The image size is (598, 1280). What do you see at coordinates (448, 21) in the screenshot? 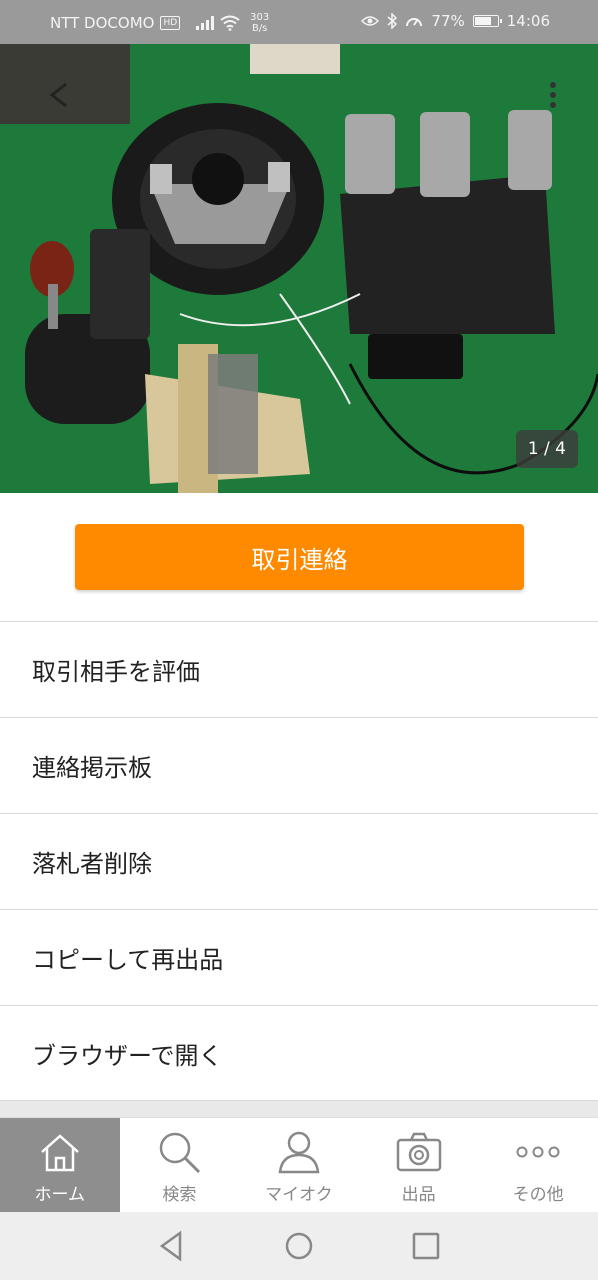
I see `battery-percent: 77%` at bounding box center [448, 21].